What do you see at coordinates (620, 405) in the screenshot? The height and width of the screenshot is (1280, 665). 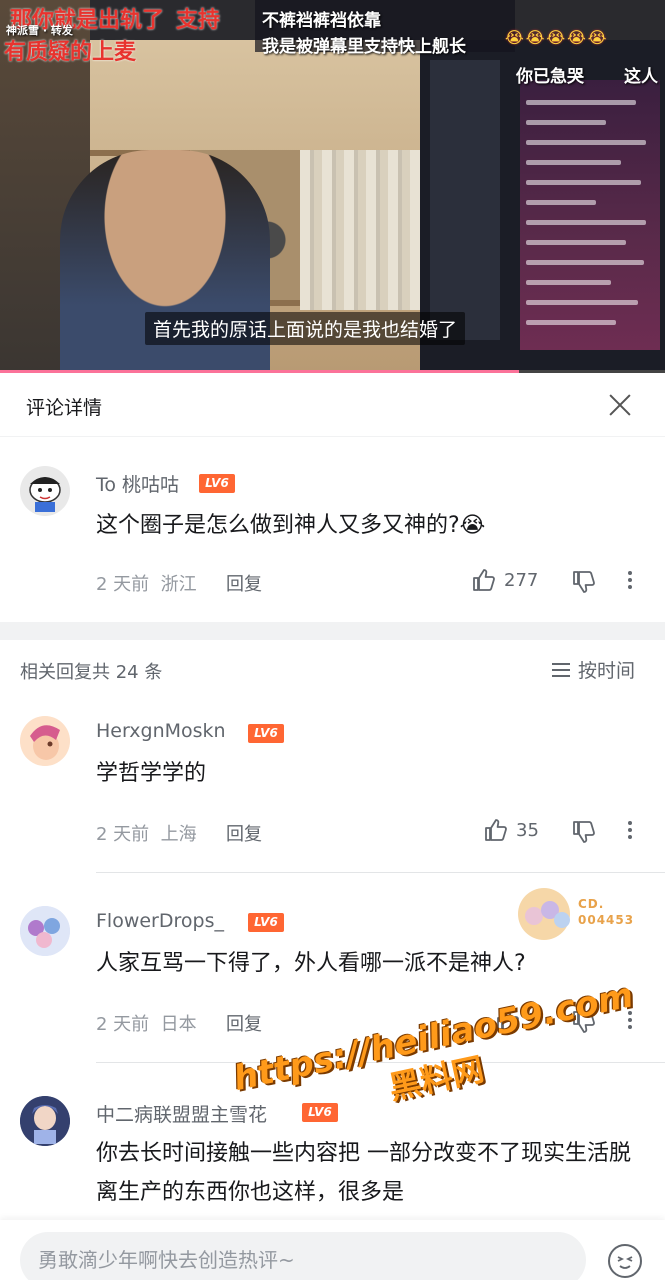 I see `close-icon` at bounding box center [620, 405].